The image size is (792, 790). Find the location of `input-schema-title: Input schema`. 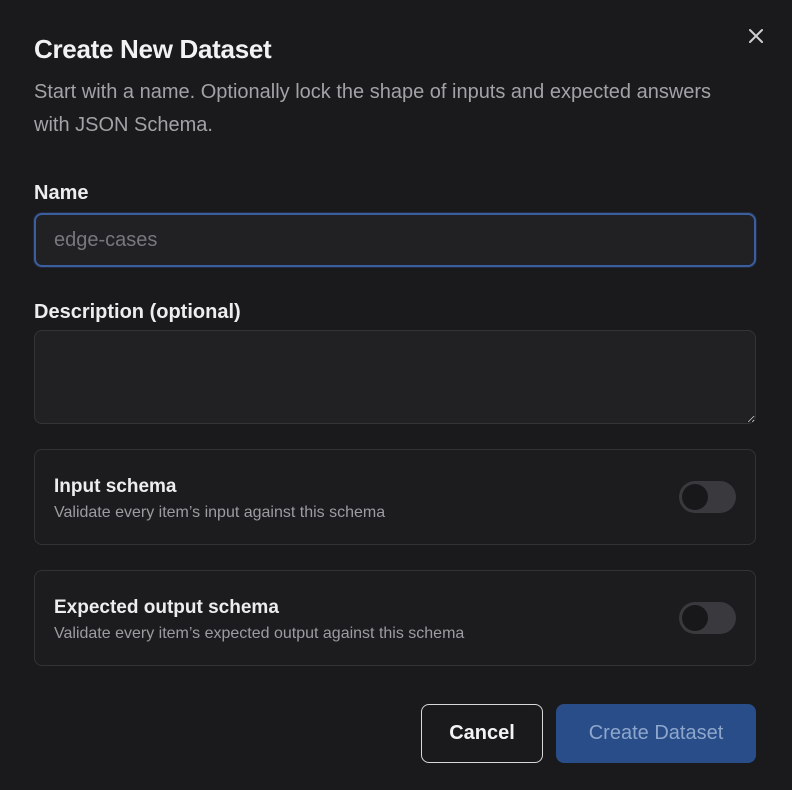

input-schema-title: Input schema is located at coordinates (115, 486).